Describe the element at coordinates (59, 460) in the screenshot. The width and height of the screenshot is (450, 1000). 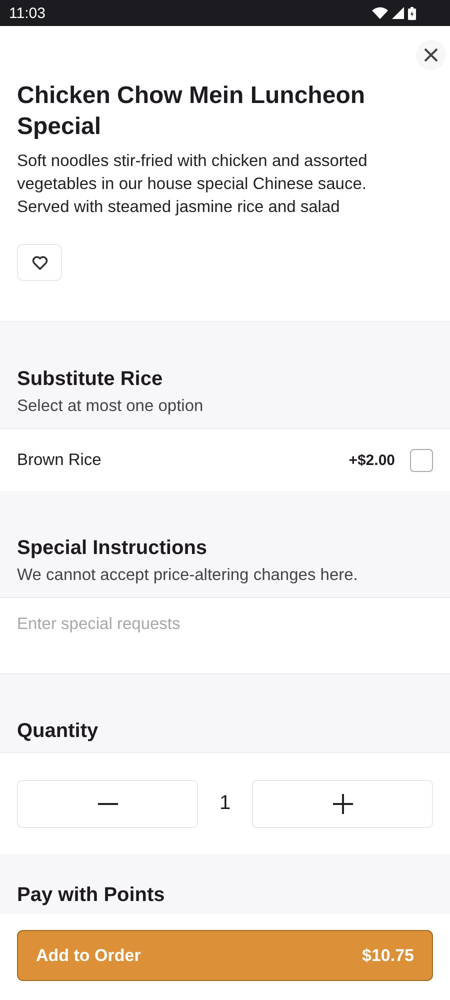
I see `option-label: Brown Rice` at that location.